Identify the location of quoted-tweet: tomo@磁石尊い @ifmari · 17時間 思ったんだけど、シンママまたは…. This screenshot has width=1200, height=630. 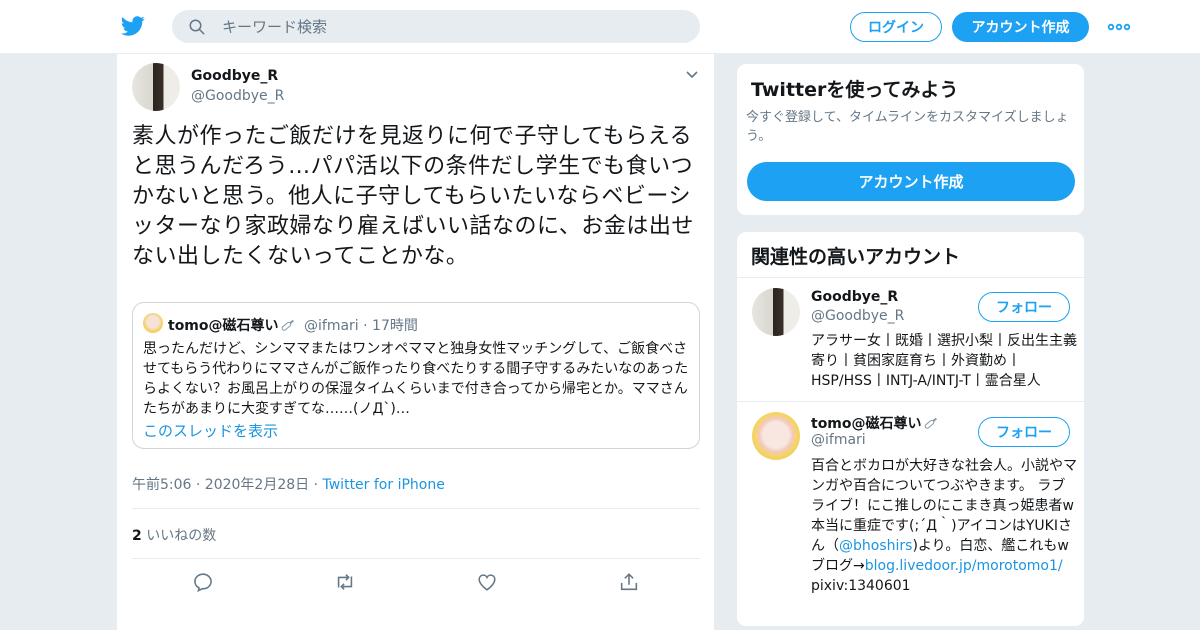
(416, 375).